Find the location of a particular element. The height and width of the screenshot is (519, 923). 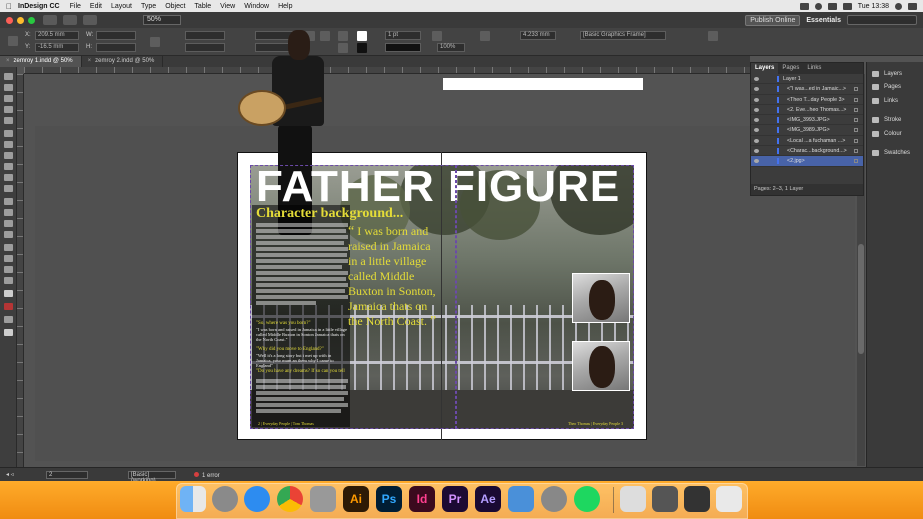

screen-mode-button is located at coordinates (90, 20).